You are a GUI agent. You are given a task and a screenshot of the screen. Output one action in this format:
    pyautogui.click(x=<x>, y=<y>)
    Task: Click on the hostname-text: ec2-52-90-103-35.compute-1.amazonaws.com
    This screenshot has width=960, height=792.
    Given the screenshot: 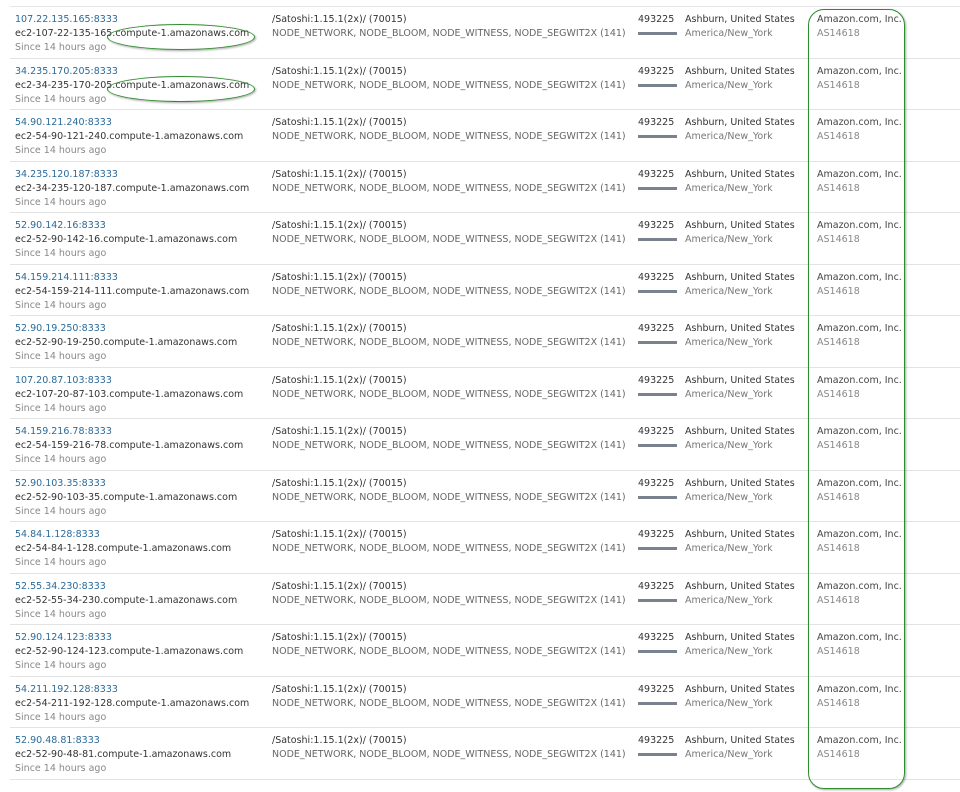 What is the action you would take?
    pyautogui.click(x=126, y=497)
    